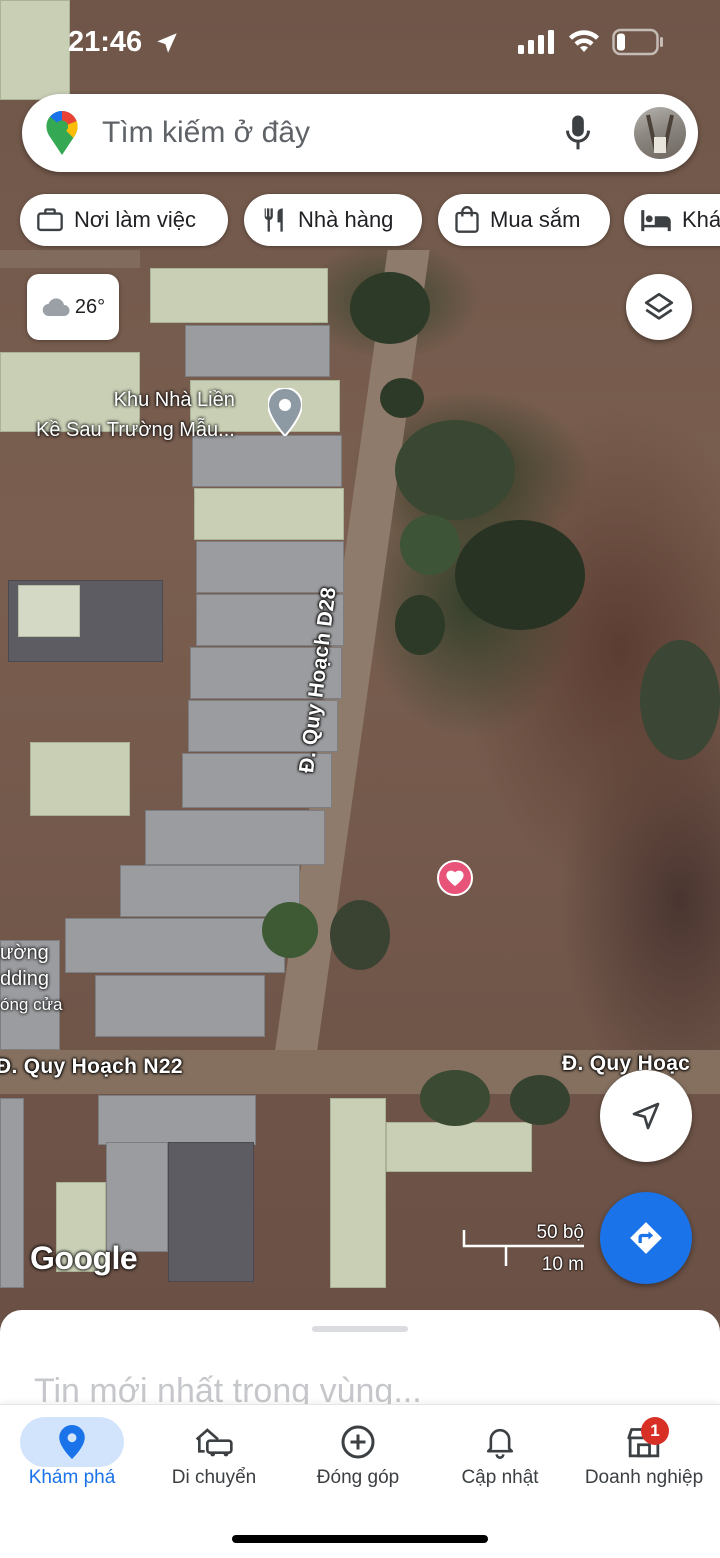 The image size is (720, 1558). I want to click on chip-workplace: Nơi làm việc, so click(124, 220).